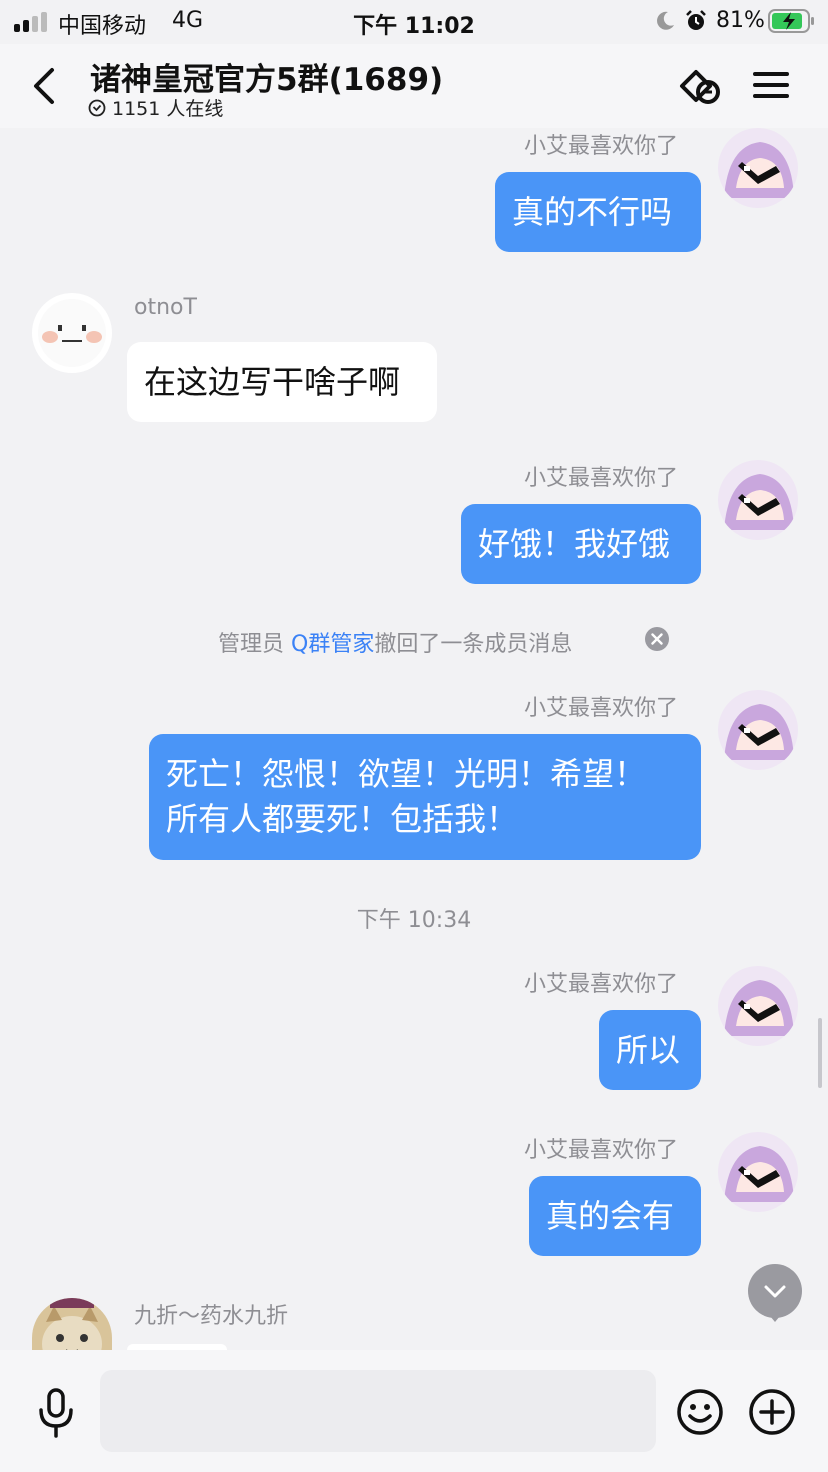  What do you see at coordinates (700, 1412) in the screenshot?
I see `emoji-icon` at bounding box center [700, 1412].